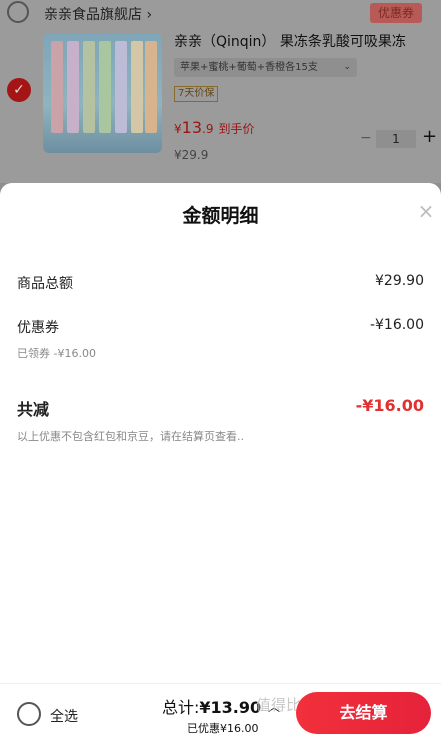  I want to click on shop-name: 亲亲食品旗舰店, so click(93, 15).